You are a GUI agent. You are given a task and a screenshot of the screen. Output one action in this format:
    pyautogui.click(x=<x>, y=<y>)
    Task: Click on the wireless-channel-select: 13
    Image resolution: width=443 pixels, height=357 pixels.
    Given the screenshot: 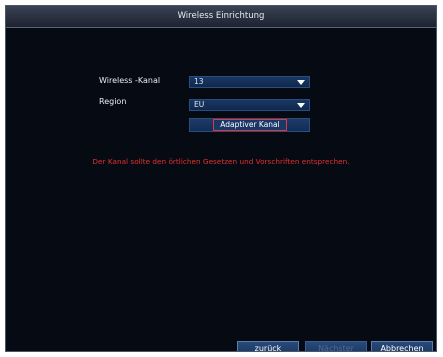 What is the action you would take?
    pyautogui.click(x=249, y=82)
    